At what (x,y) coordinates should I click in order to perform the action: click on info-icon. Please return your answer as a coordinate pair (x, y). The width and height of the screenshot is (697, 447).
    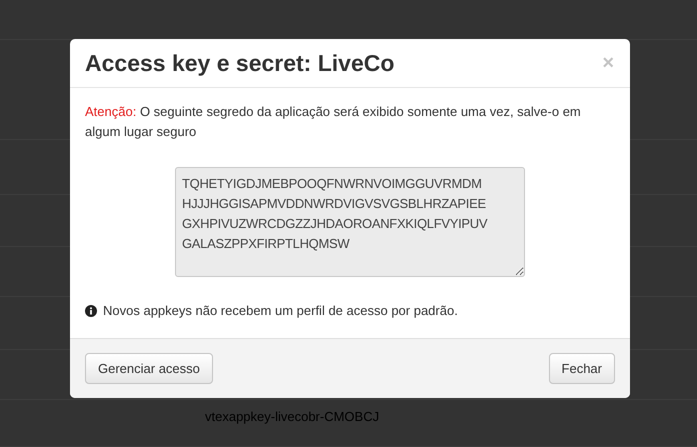
    Looking at the image, I should click on (91, 310).